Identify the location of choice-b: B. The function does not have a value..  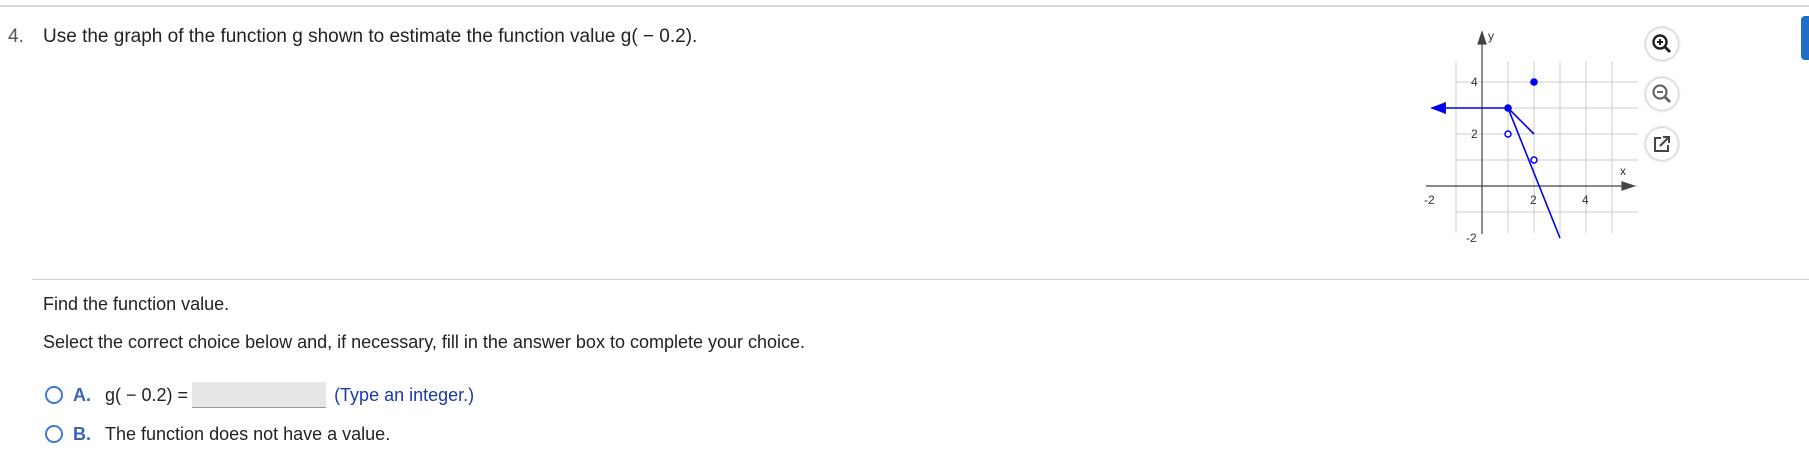
(219, 434).